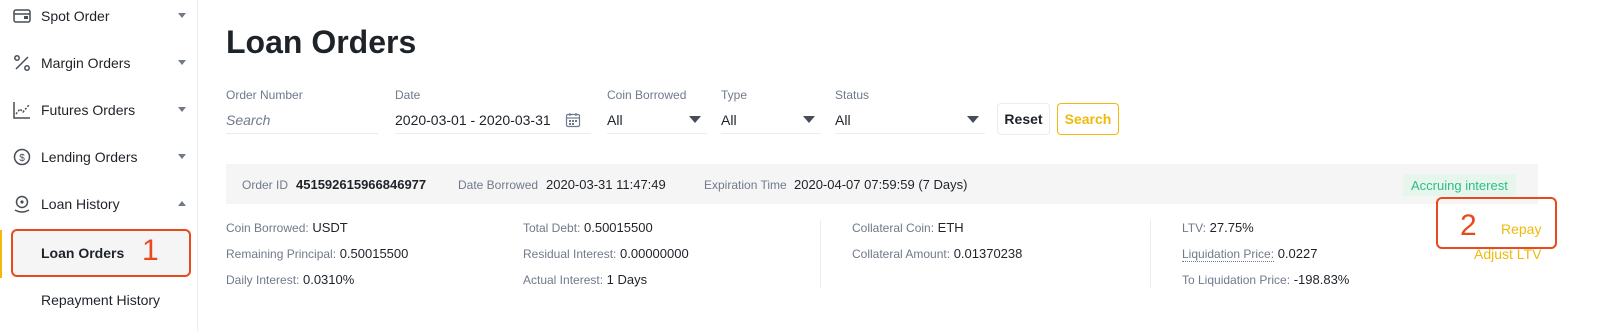  I want to click on detail-label: LTV:, so click(1194, 228).